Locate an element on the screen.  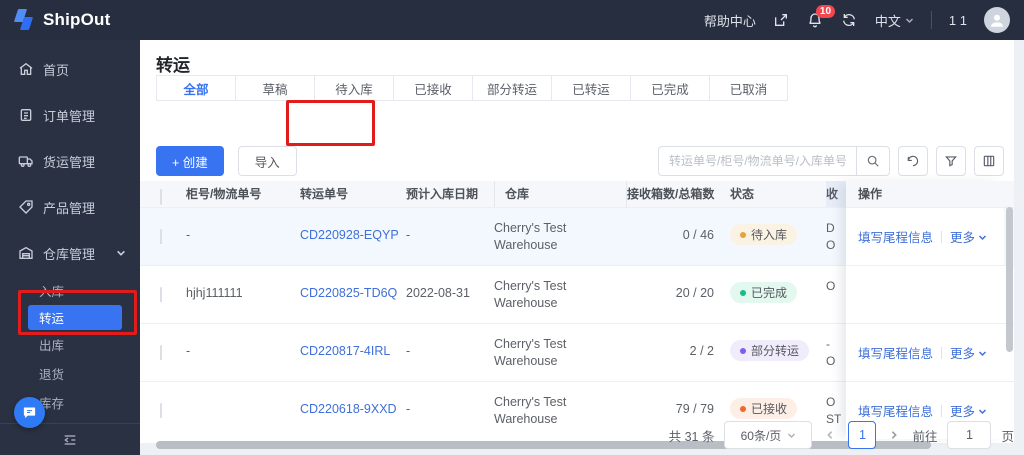
create-button: + 创建 is located at coordinates (190, 161).